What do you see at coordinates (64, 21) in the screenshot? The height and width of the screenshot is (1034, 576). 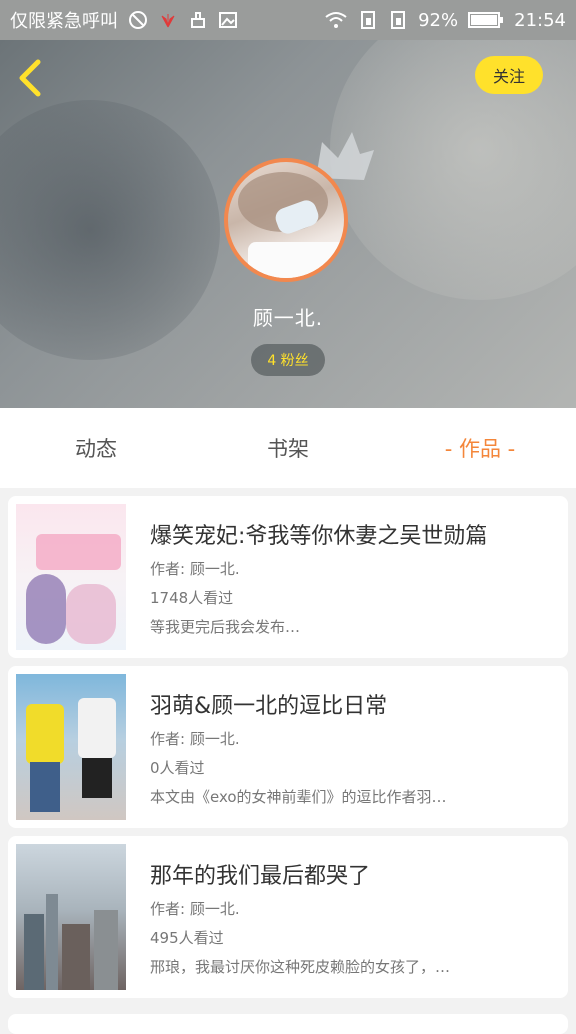 I see `carrier-text: 仅限紧急呼叫` at bounding box center [64, 21].